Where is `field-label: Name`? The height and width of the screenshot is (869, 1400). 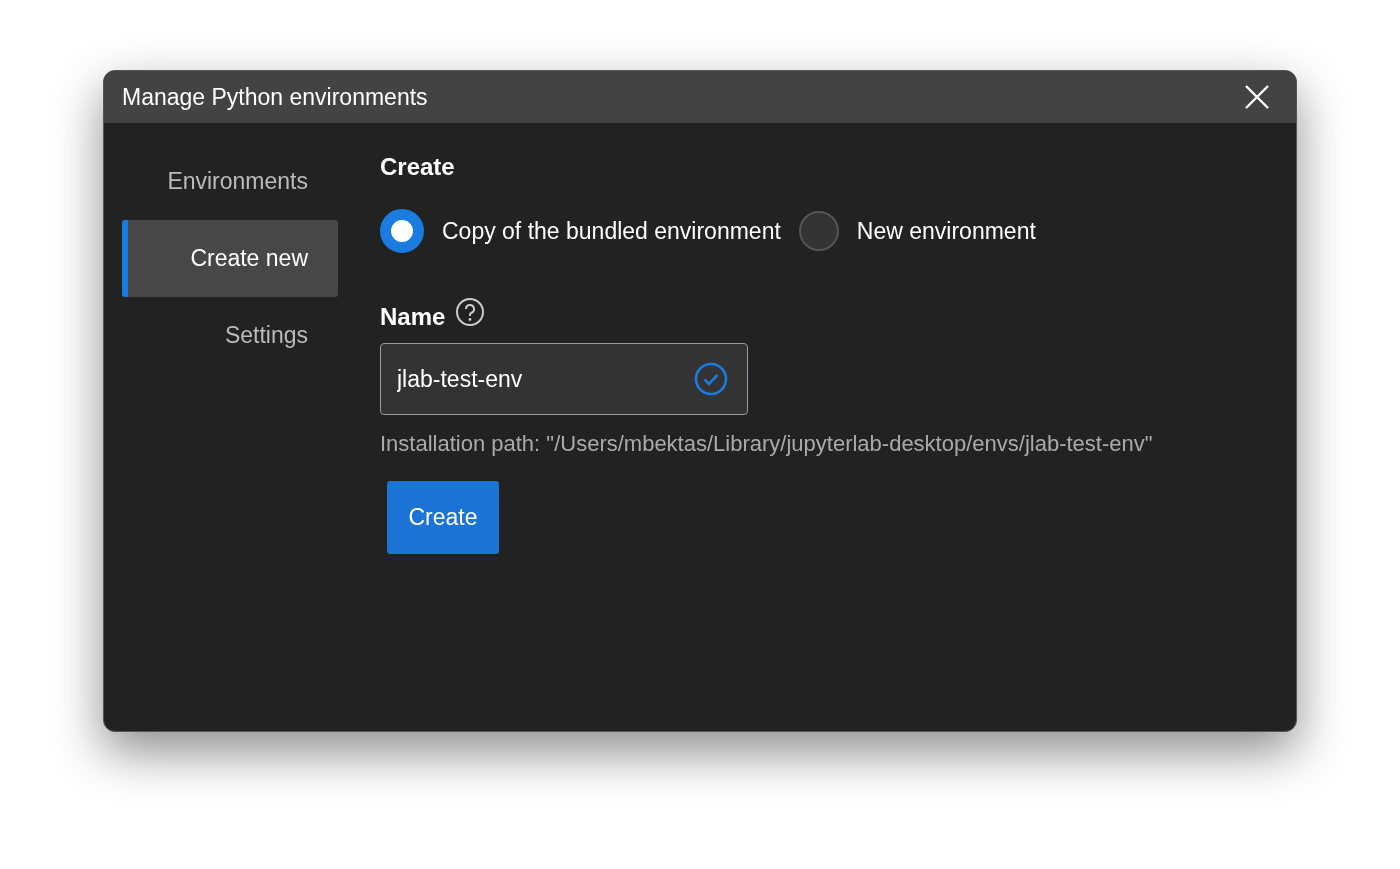 field-label: Name is located at coordinates (413, 316).